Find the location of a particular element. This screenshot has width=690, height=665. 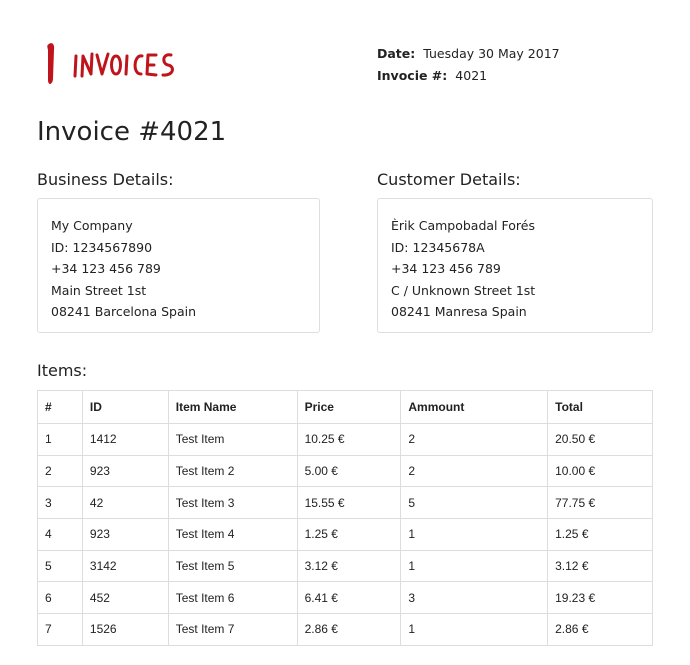

page-title: Invoice #4021 is located at coordinates (132, 132).